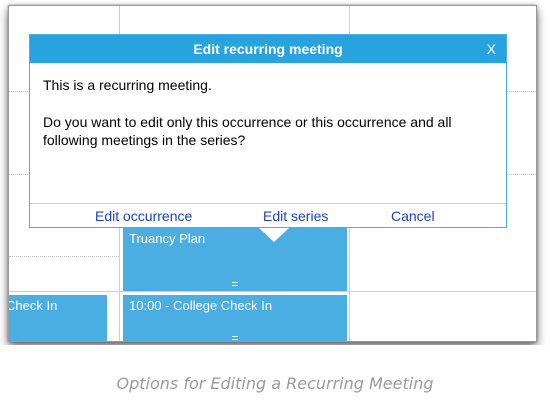 This screenshot has height=417, width=550. What do you see at coordinates (274, 235) in the screenshot?
I see `dialog-pointer-arrow` at bounding box center [274, 235].